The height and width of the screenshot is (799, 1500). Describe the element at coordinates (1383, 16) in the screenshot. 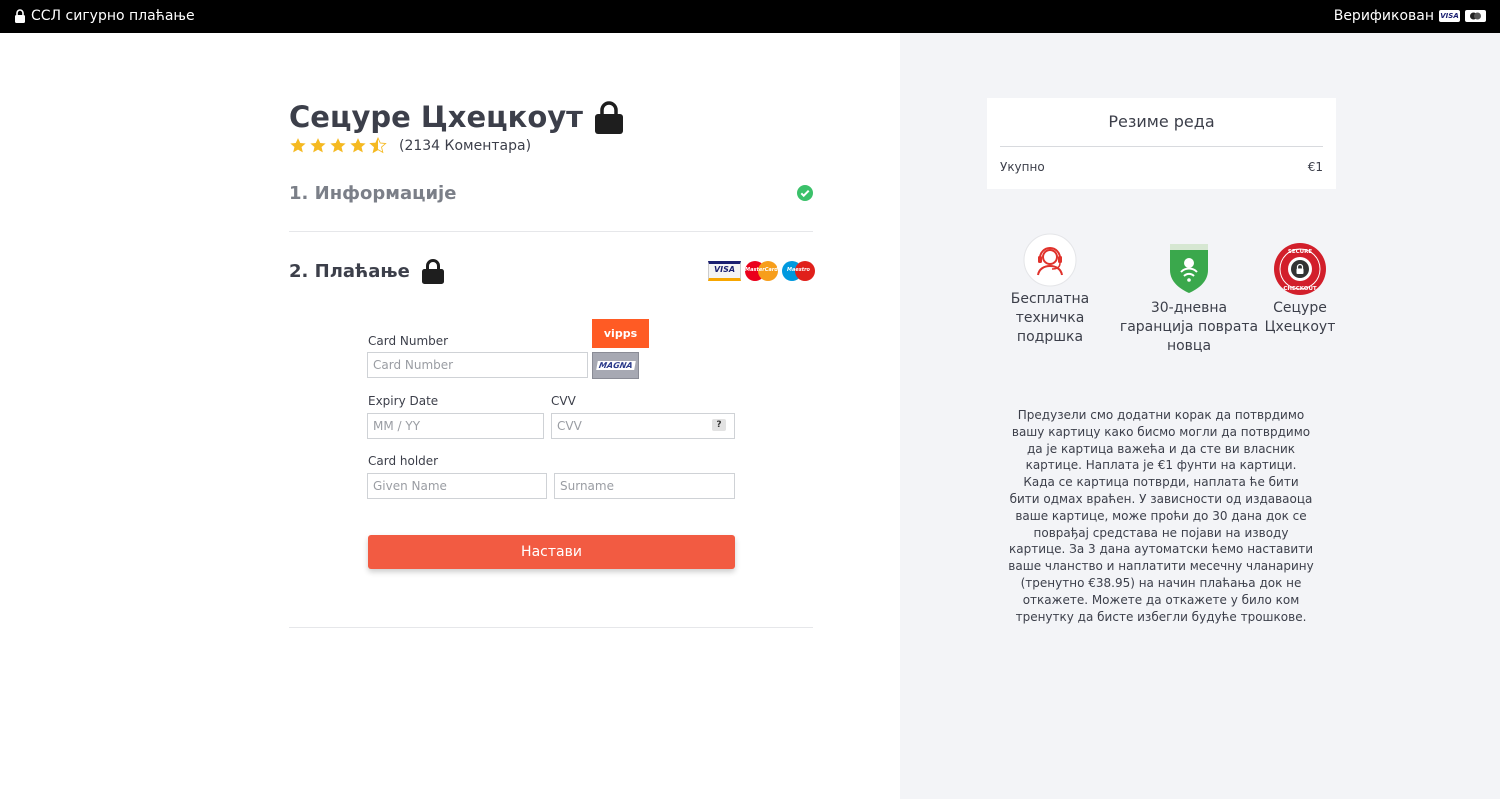

I see `verified-text: Верификован` at that location.